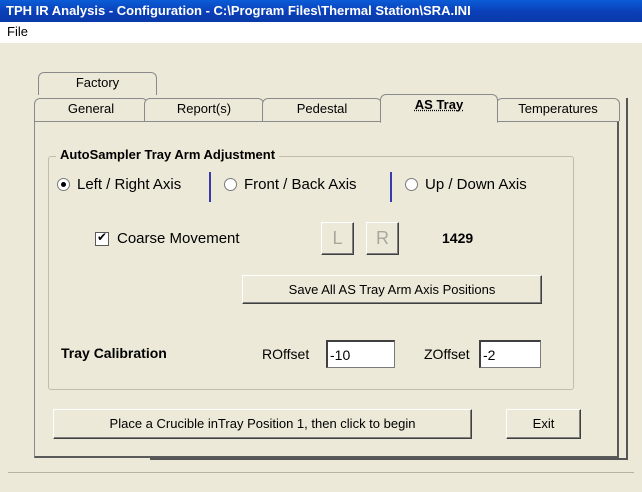 The height and width of the screenshot is (492, 642). I want to click on tab-general: General, so click(91, 109).